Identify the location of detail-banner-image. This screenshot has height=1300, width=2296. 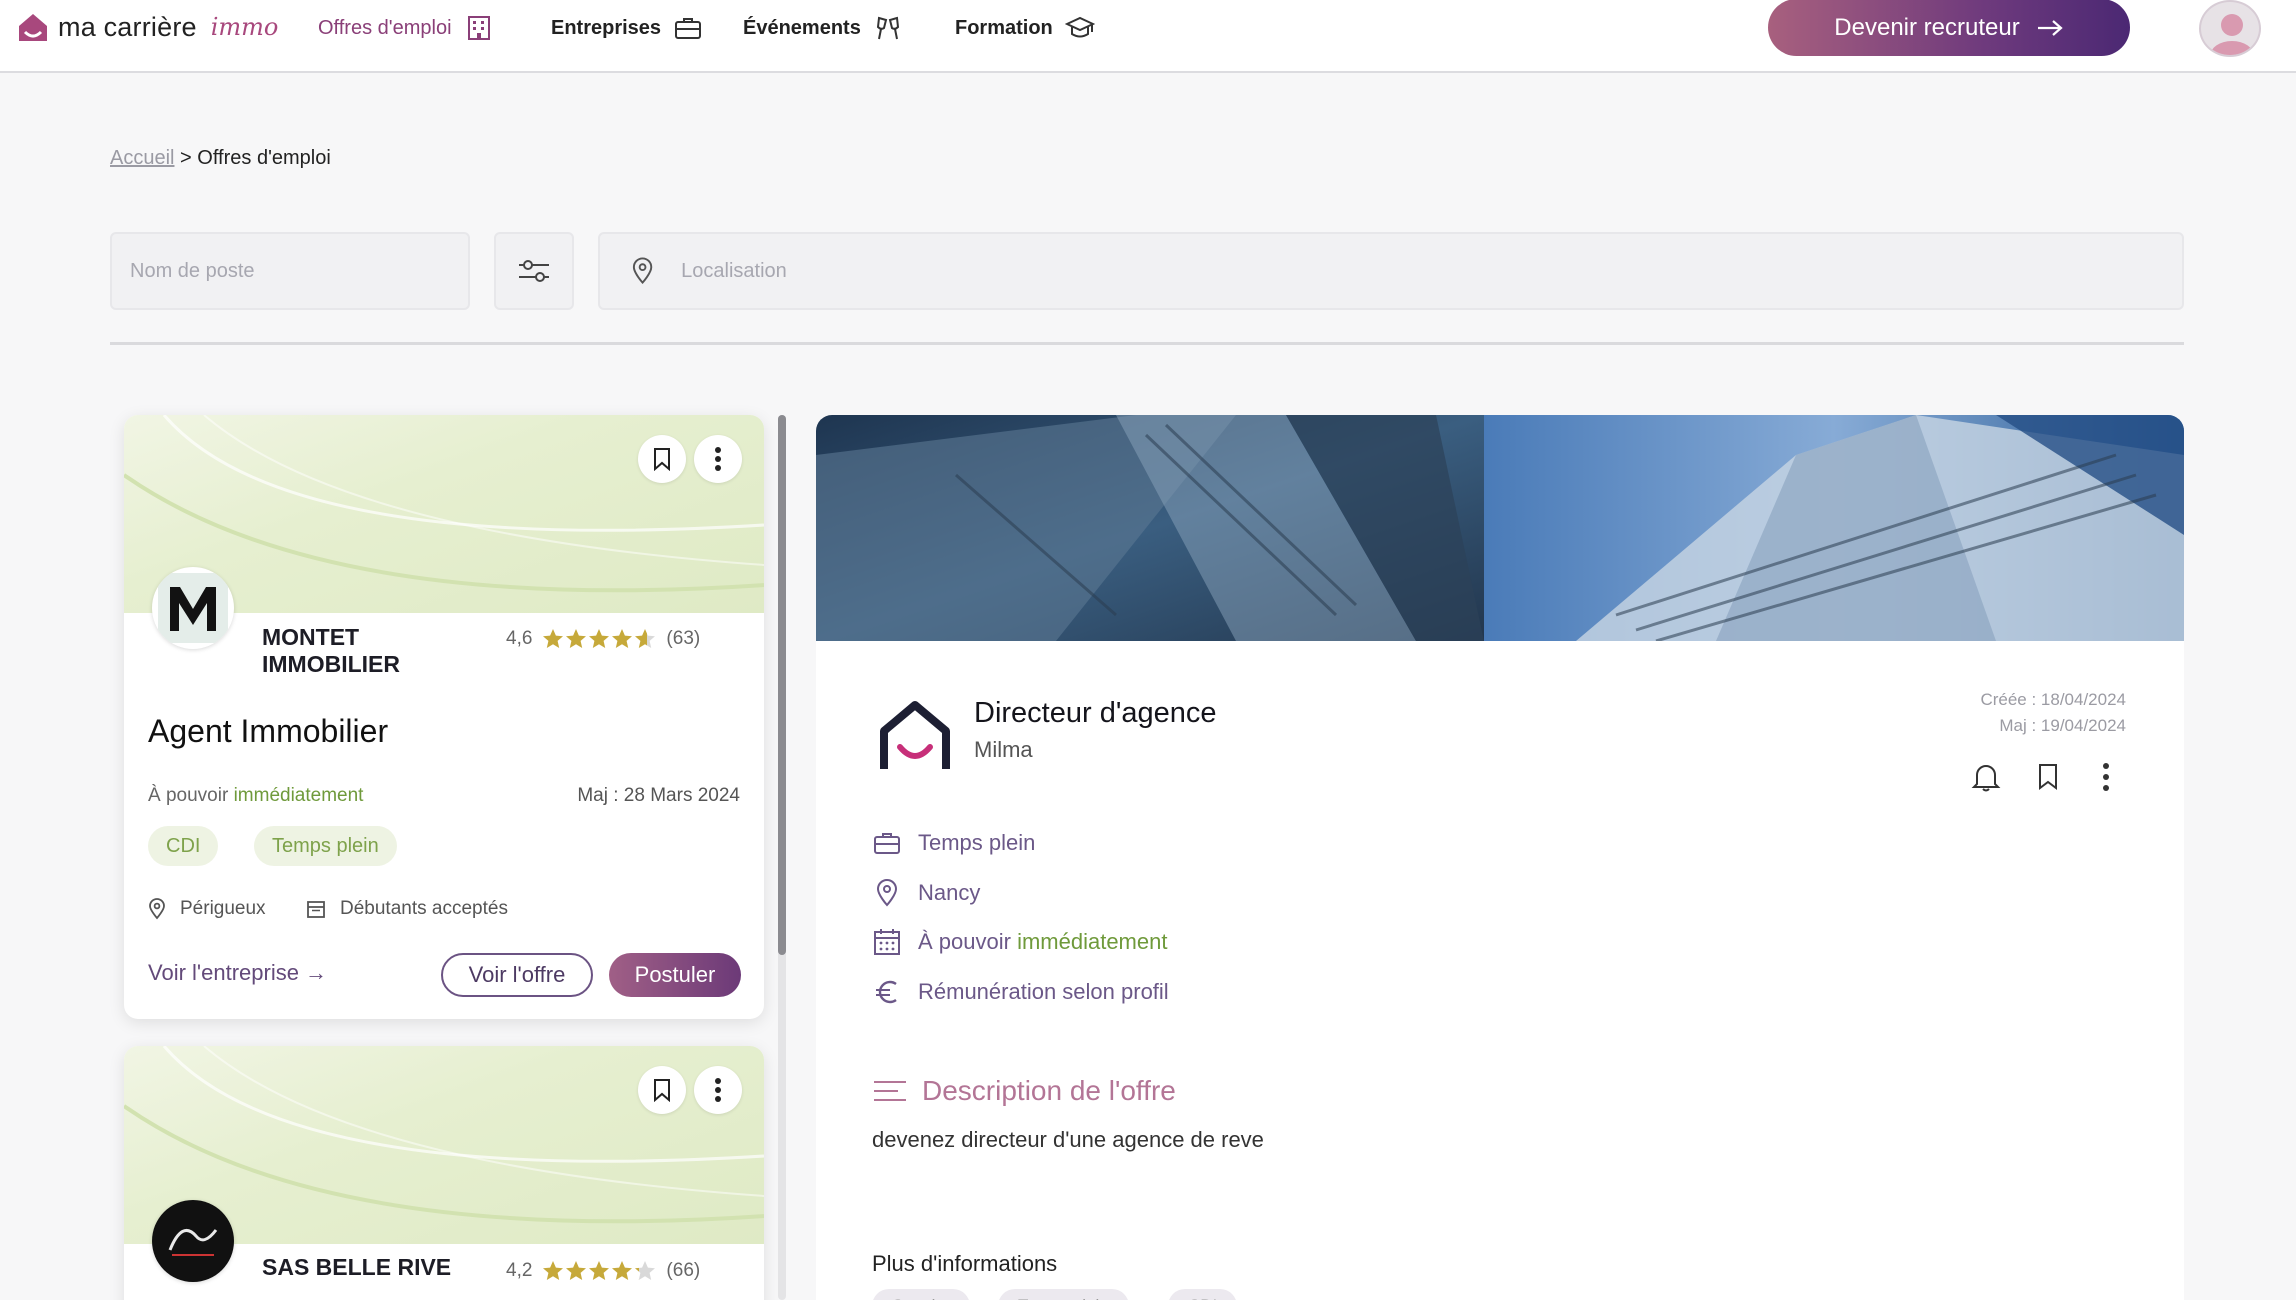
(1500, 528).